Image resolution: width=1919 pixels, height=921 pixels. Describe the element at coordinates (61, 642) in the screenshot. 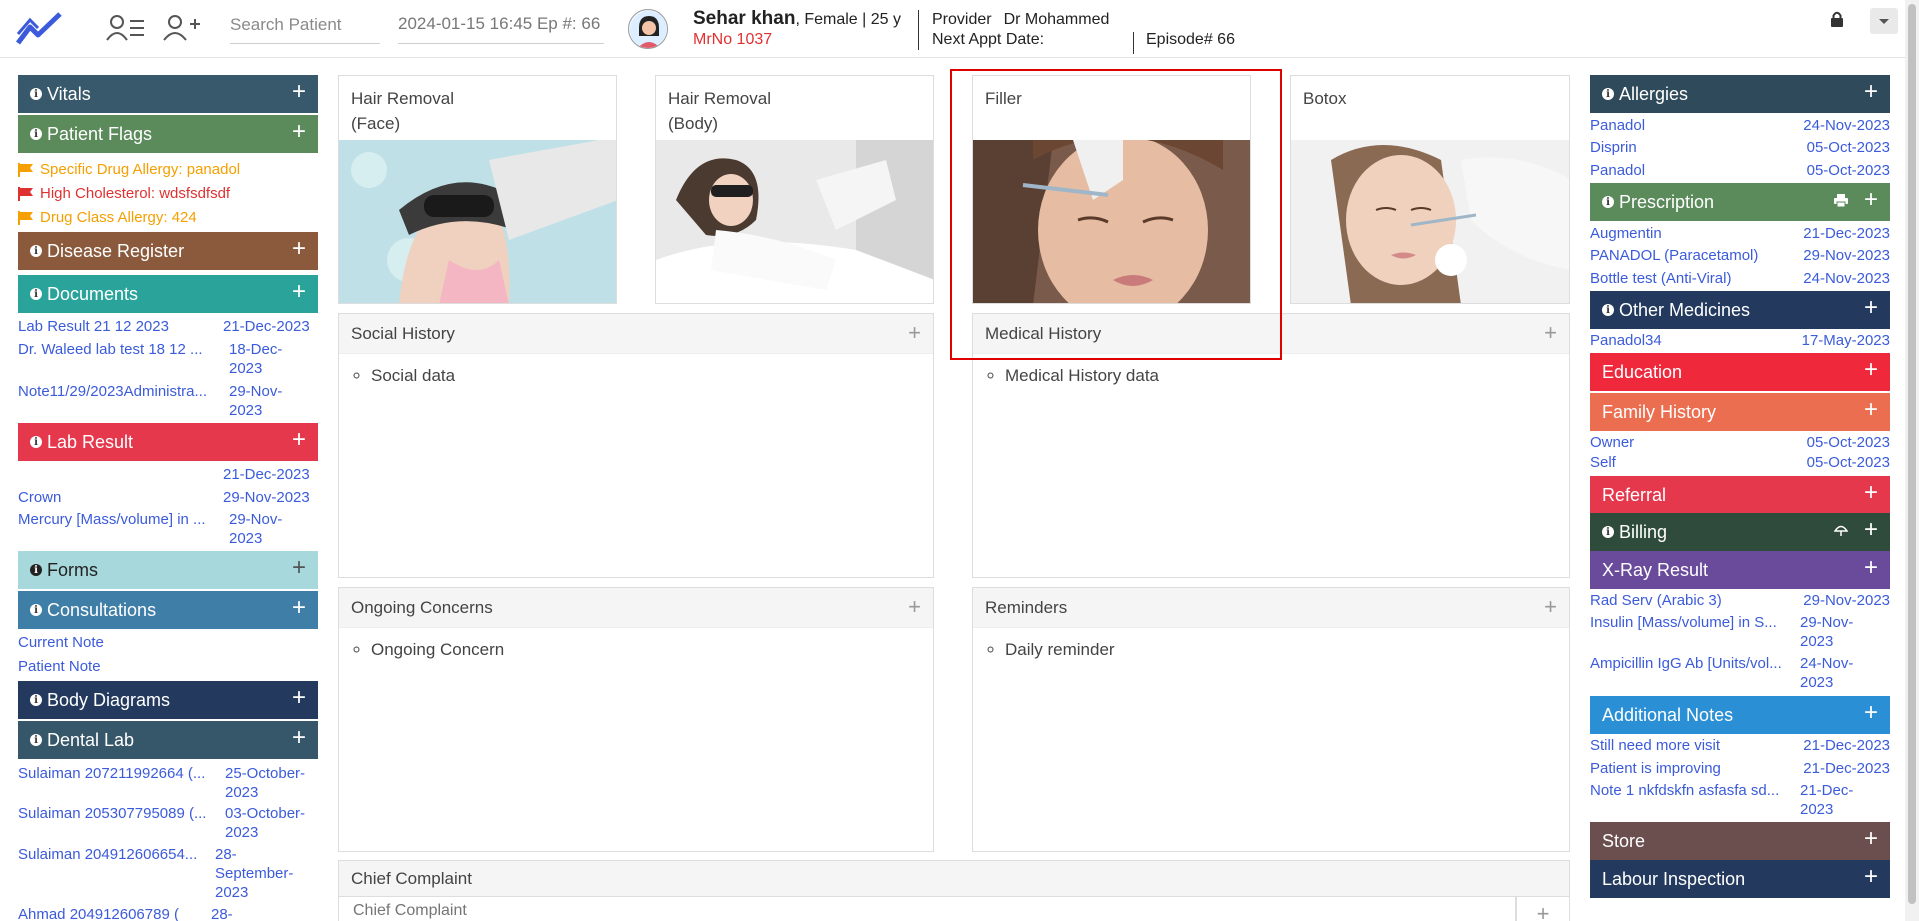

I see `consultation-row: Current Note` at that location.